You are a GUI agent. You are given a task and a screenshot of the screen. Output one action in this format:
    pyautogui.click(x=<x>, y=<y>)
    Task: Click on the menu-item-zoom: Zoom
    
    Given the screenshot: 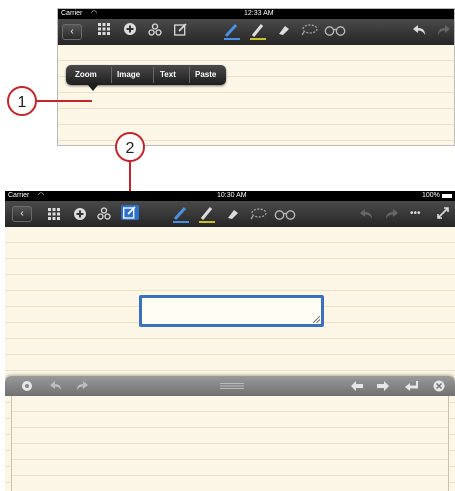 What is the action you would take?
    pyautogui.click(x=86, y=75)
    